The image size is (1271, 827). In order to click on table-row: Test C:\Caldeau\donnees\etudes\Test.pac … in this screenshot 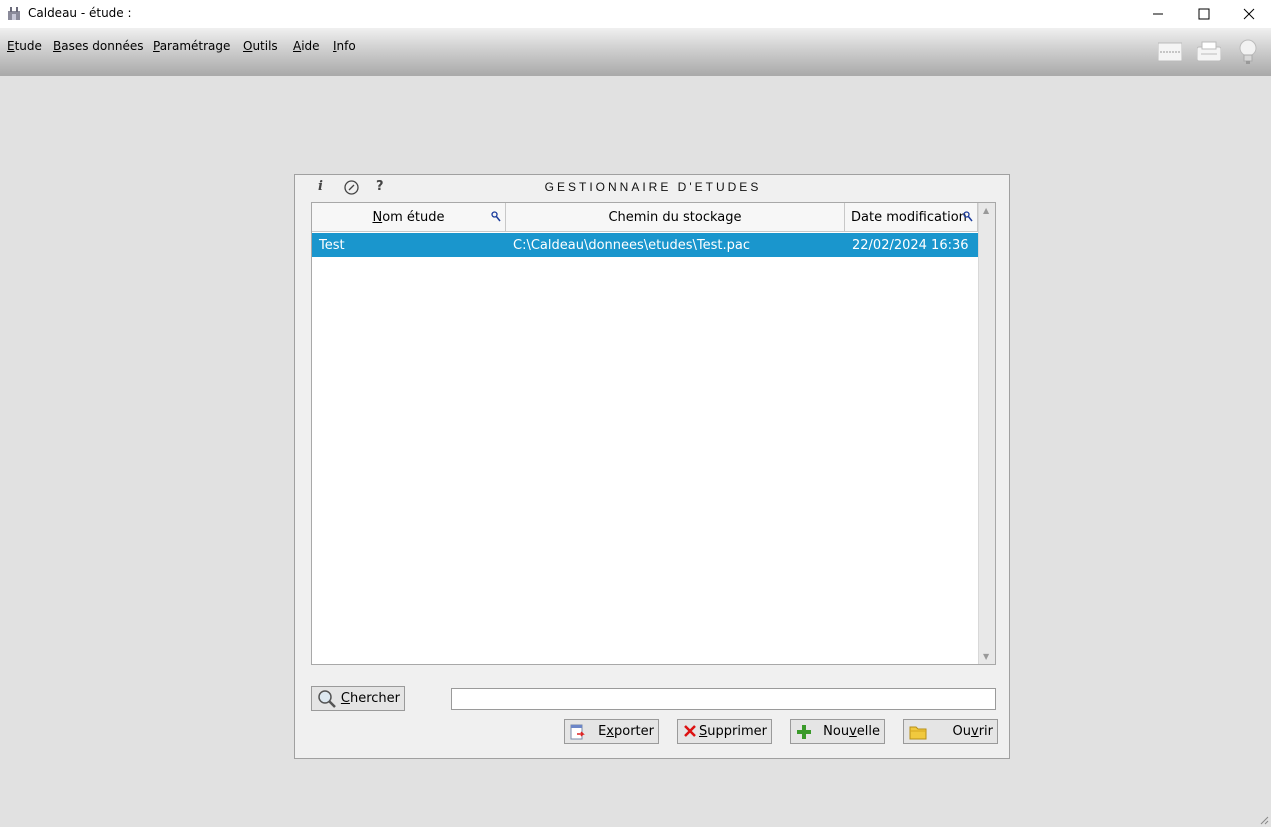, I will do `click(645, 245)`.